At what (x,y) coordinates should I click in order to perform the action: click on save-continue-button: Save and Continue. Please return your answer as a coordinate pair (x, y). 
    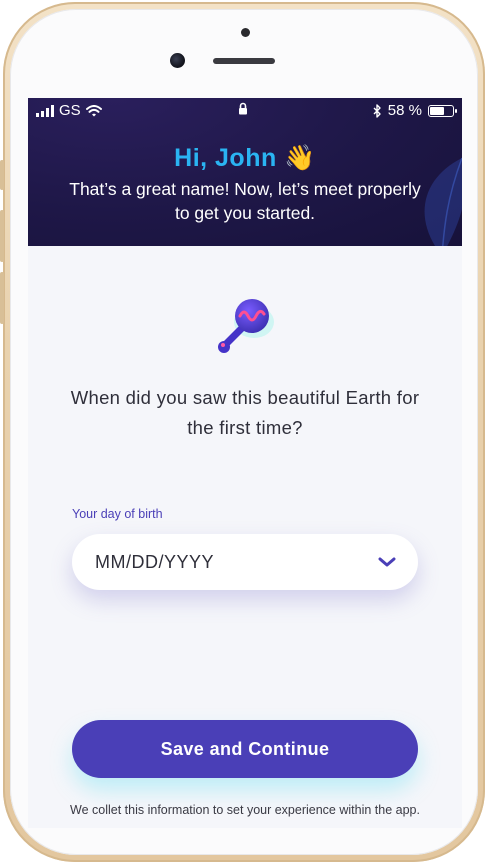
    Looking at the image, I should click on (245, 749).